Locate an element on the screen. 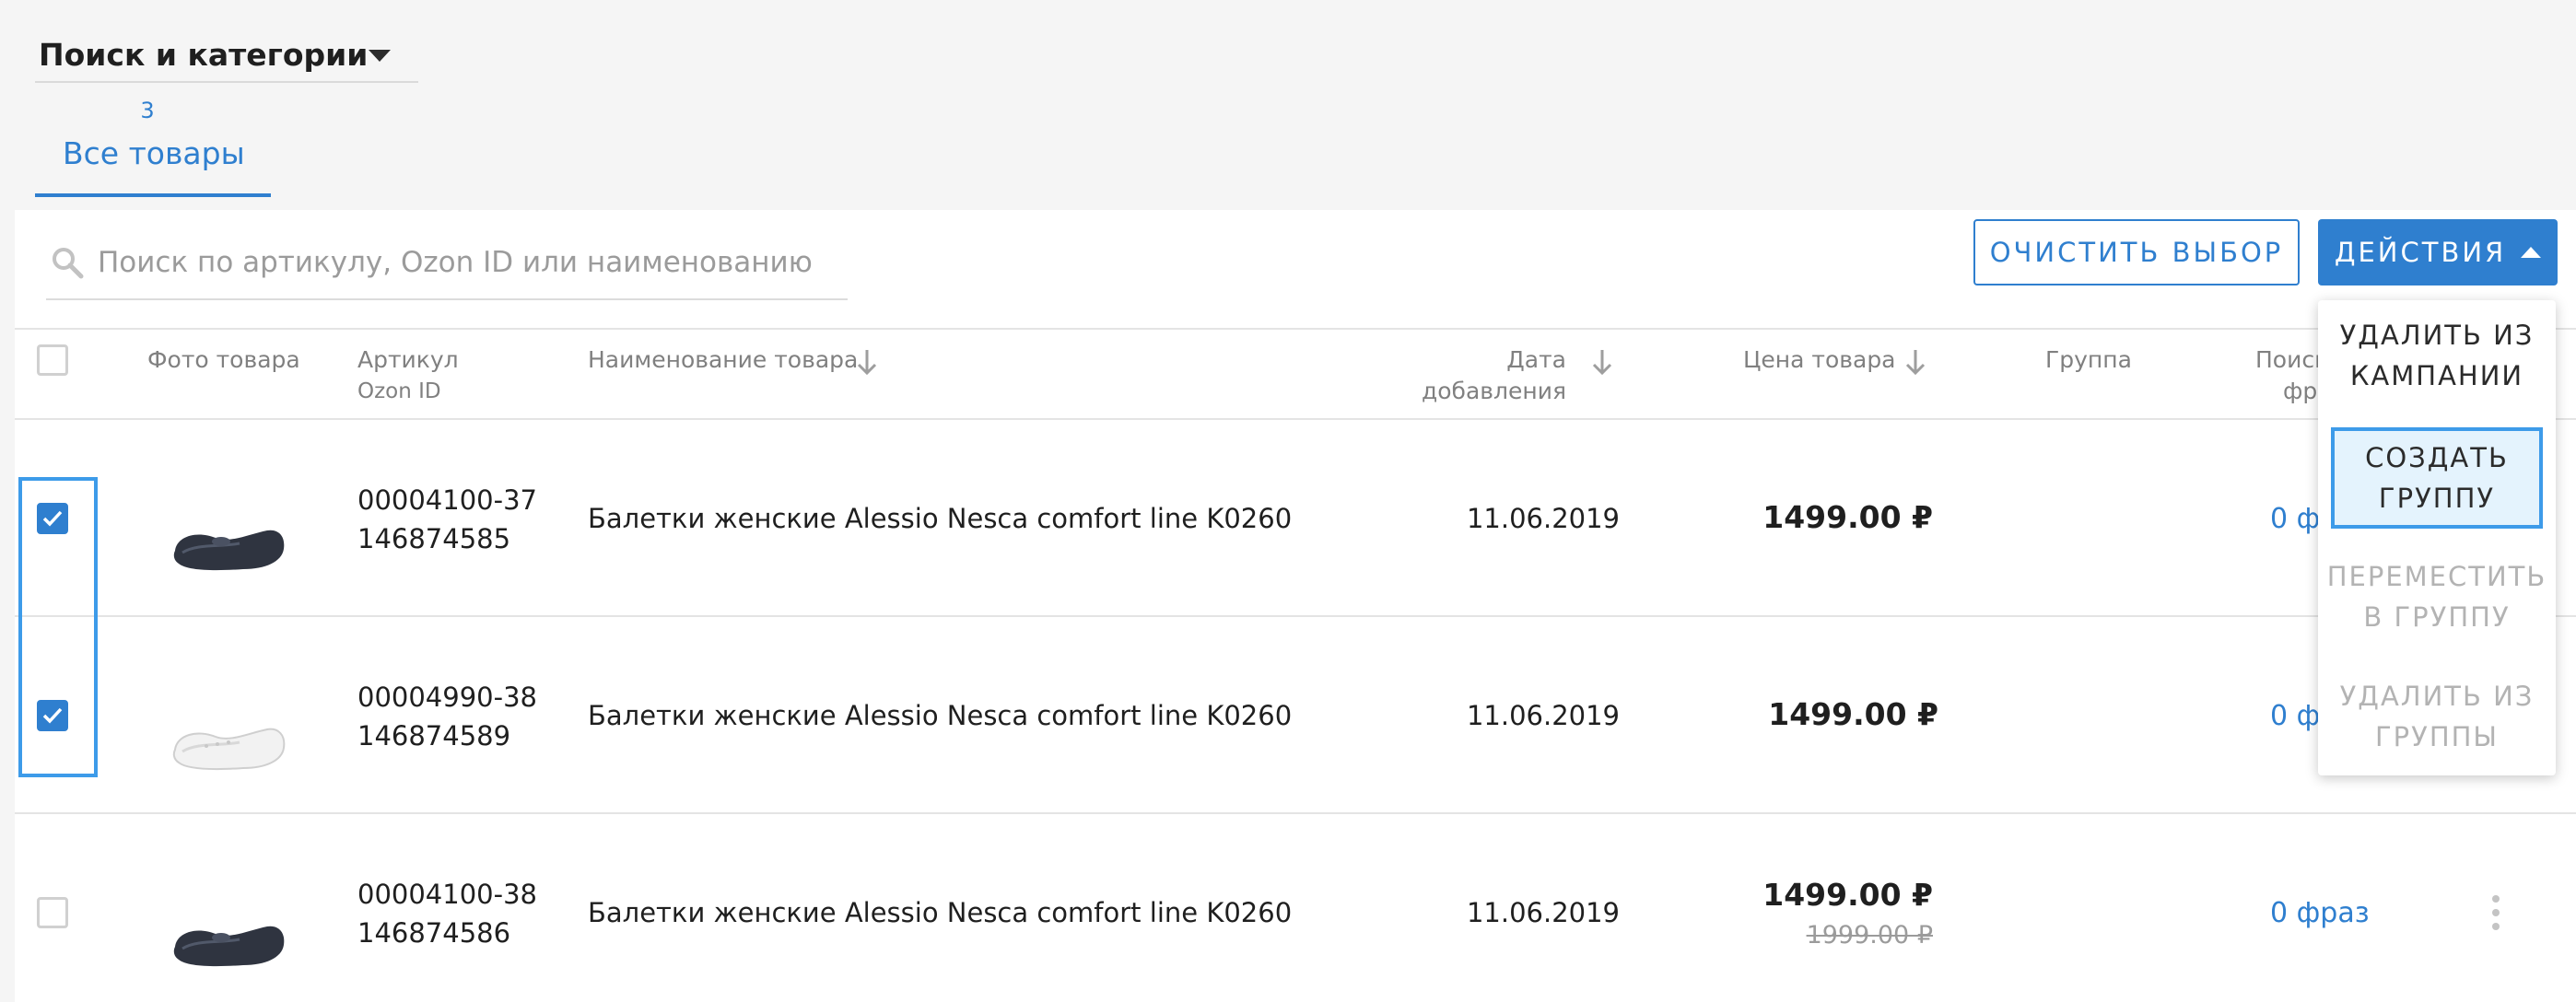  product-ozon-id: 146874585 is located at coordinates (434, 538).